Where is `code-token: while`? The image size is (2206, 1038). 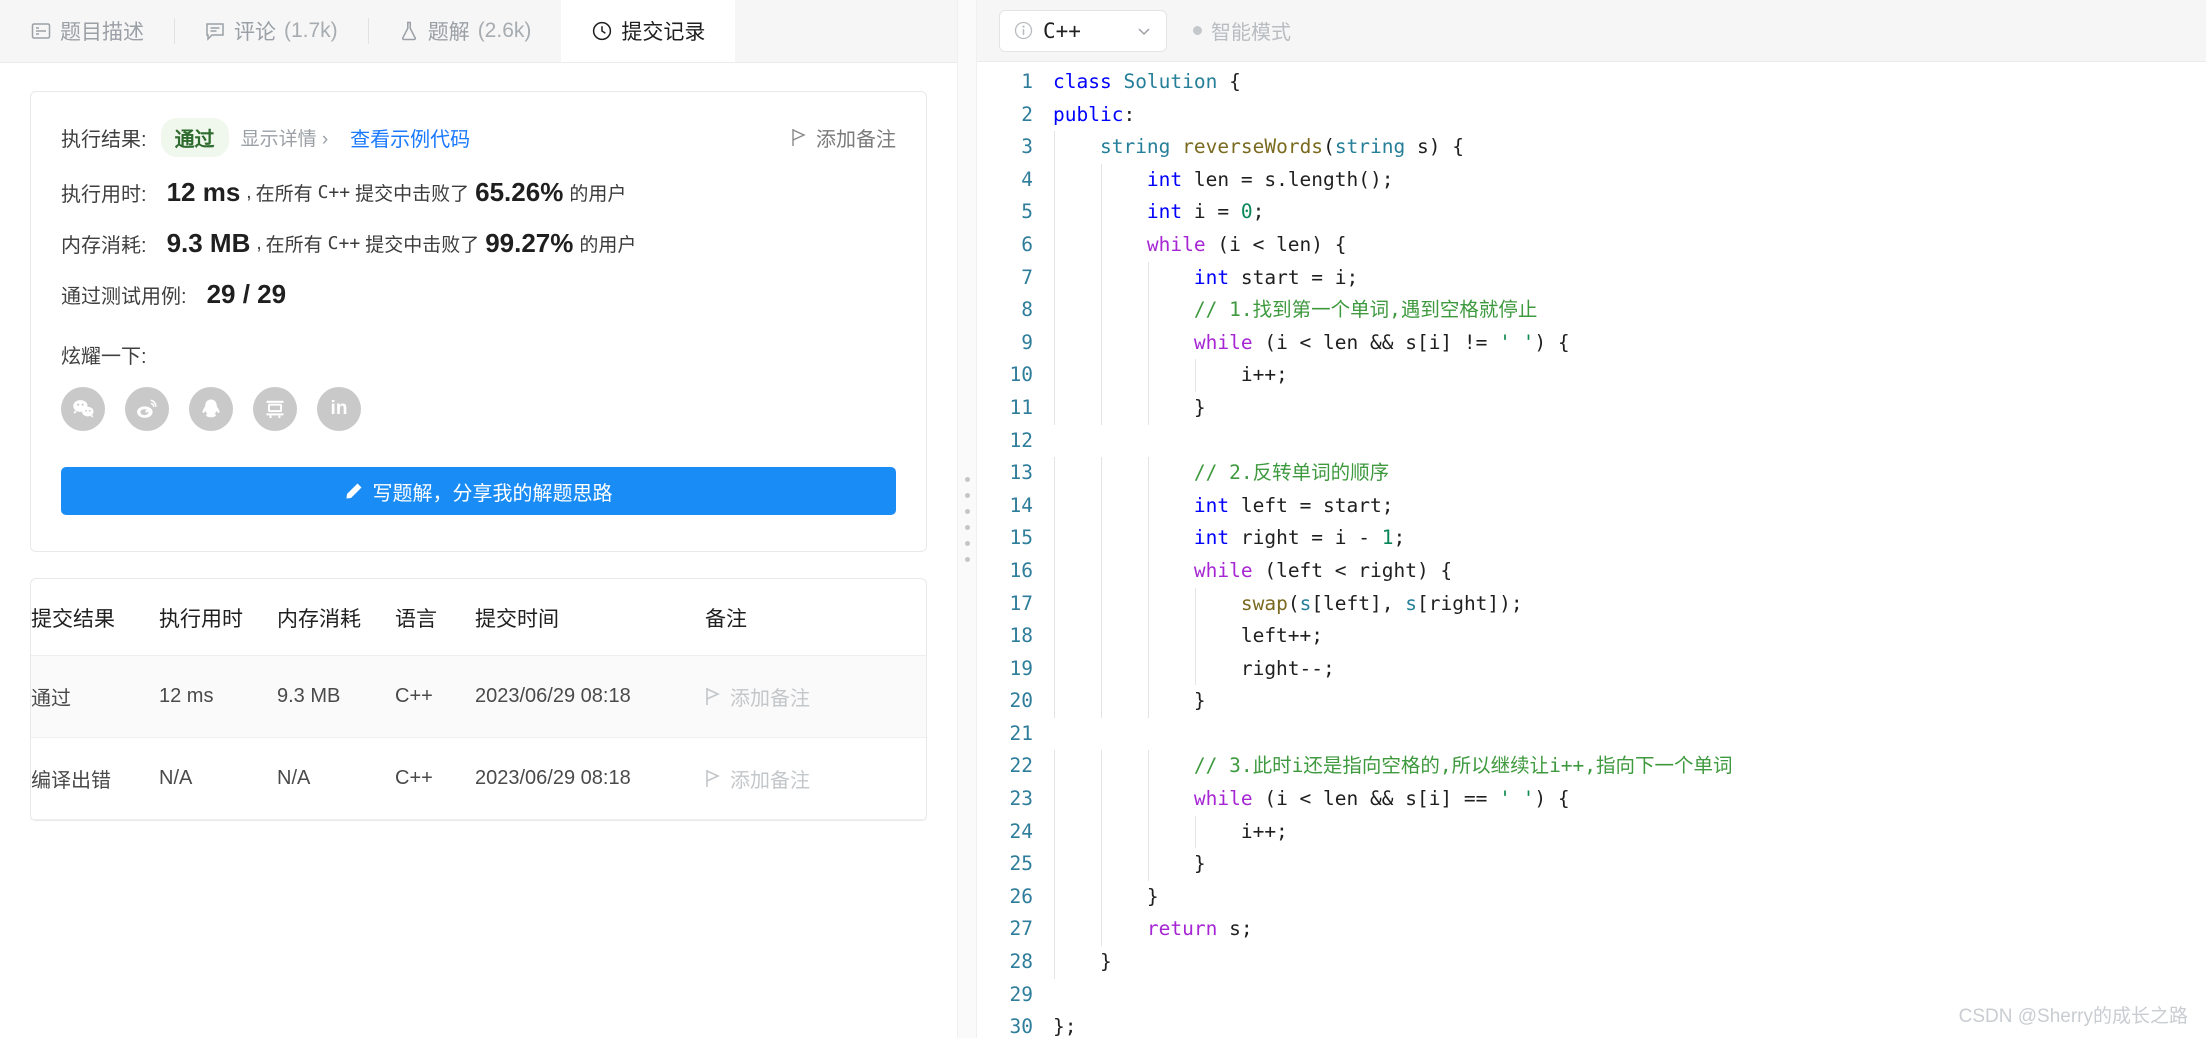
code-token: while is located at coordinates (1176, 244).